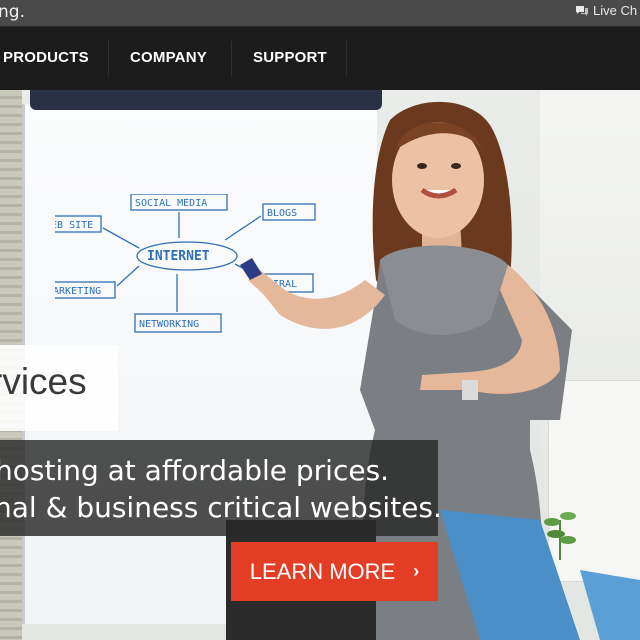 This screenshot has height=640, width=640. Describe the element at coordinates (582, 11) in the screenshot. I see `chat-bubble-icon` at that location.